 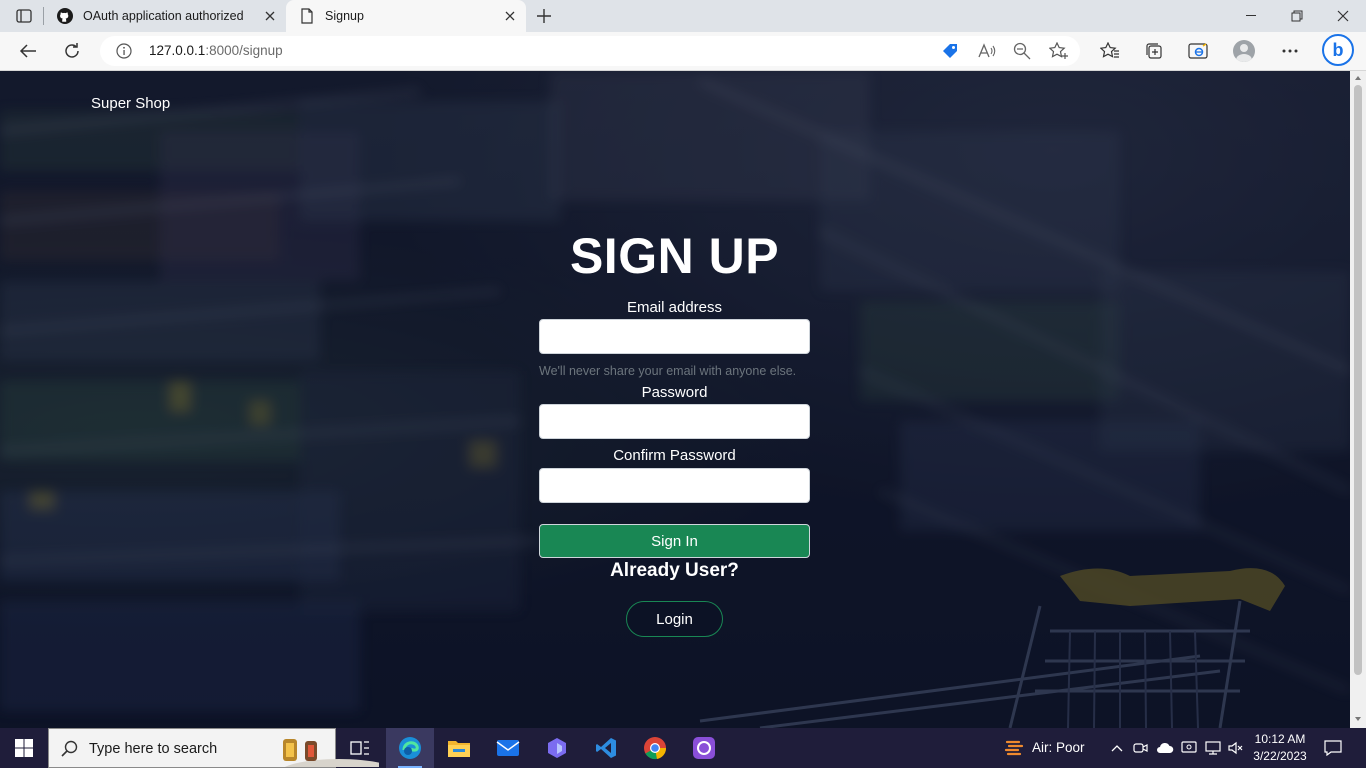 What do you see at coordinates (655, 748) in the screenshot?
I see `chrome-icon` at bounding box center [655, 748].